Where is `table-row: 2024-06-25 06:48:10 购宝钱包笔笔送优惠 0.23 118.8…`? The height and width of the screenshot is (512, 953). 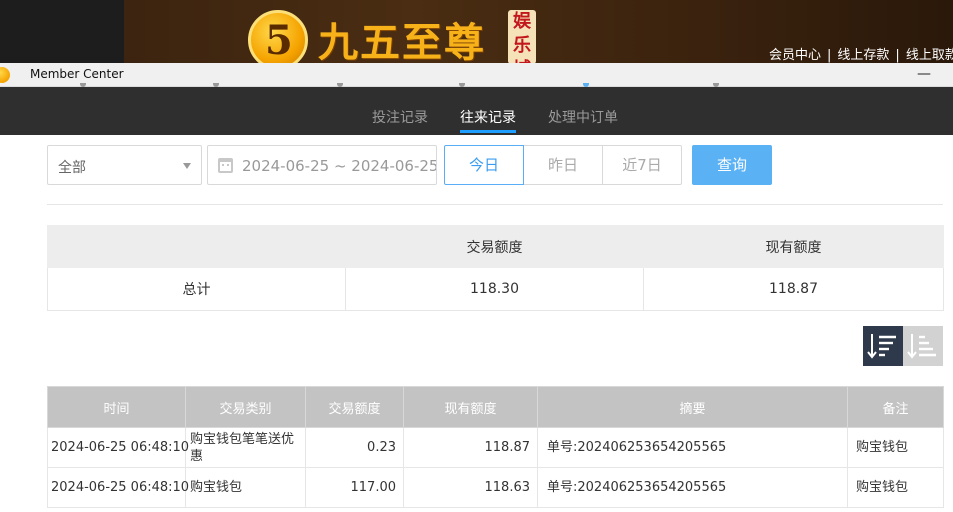 table-row: 2024-06-25 06:48:10 购宝钱包笔笔送优惠 0.23 118.8… is located at coordinates (495, 447).